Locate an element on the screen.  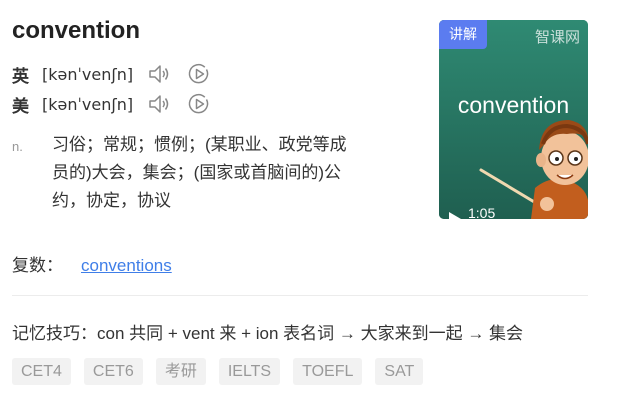
region-label-uk: 英 is located at coordinates (20, 76).